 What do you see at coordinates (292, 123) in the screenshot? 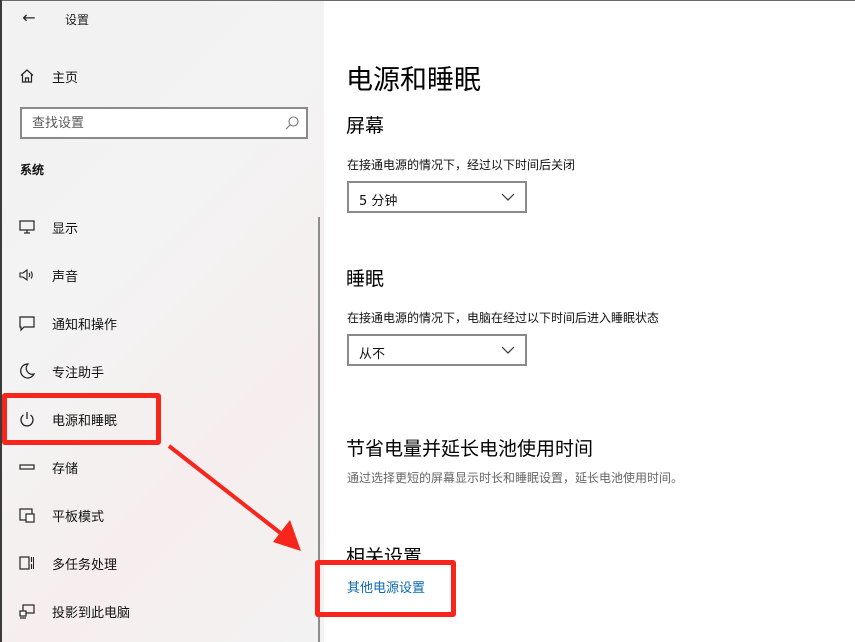
I see `search-icon` at bounding box center [292, 123].